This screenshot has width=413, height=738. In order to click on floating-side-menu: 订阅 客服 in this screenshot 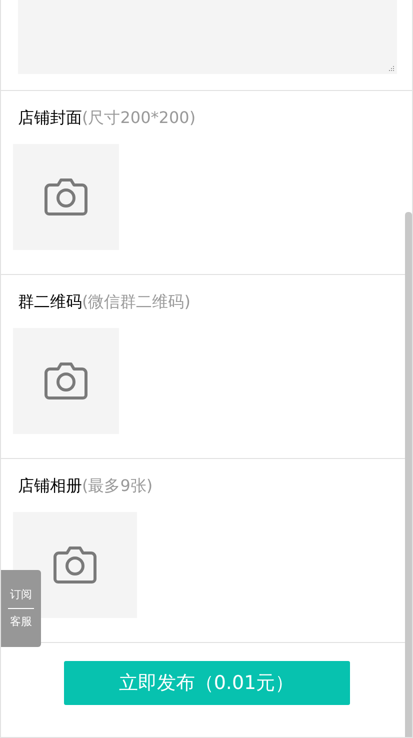, I will do `click(21, 608)`.